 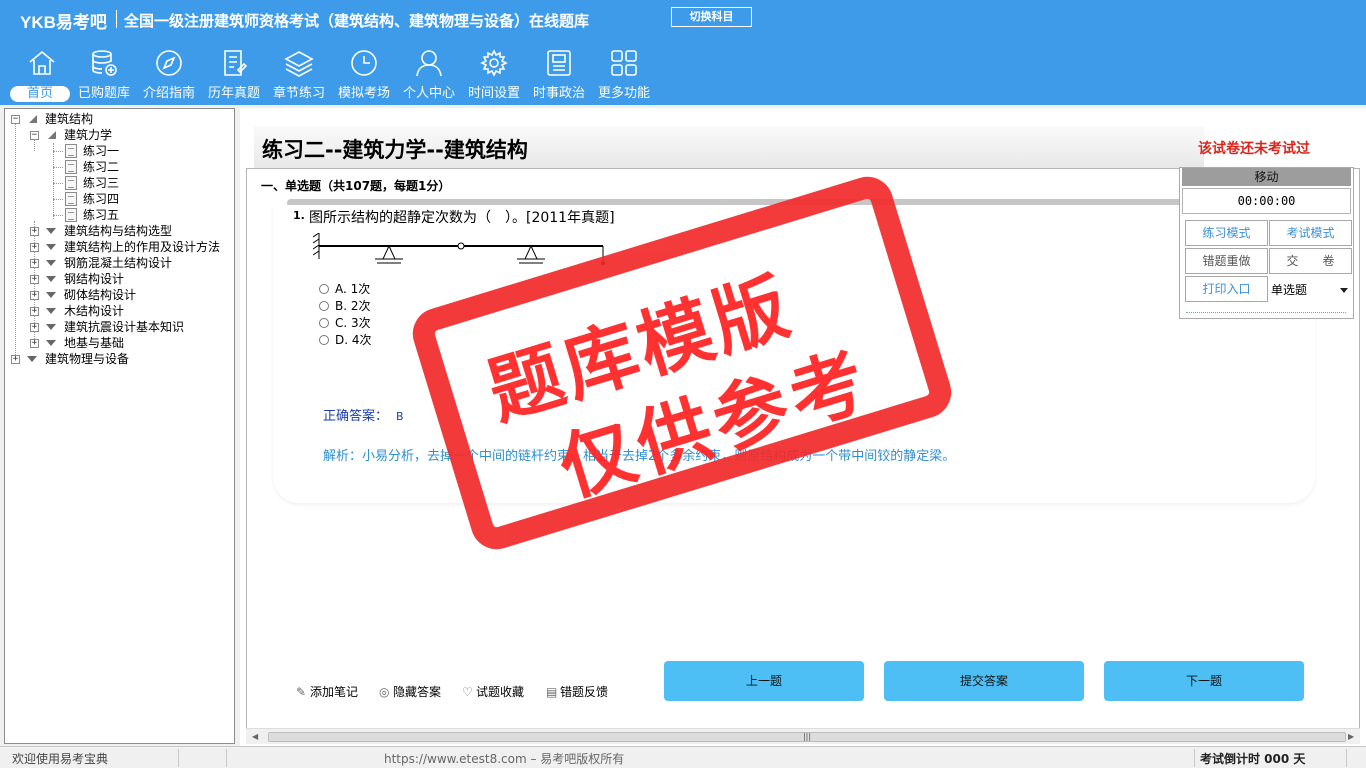 I want to click on horizontal-scrollbar: ◀ ||| ▶, so click(x=803, y=736).